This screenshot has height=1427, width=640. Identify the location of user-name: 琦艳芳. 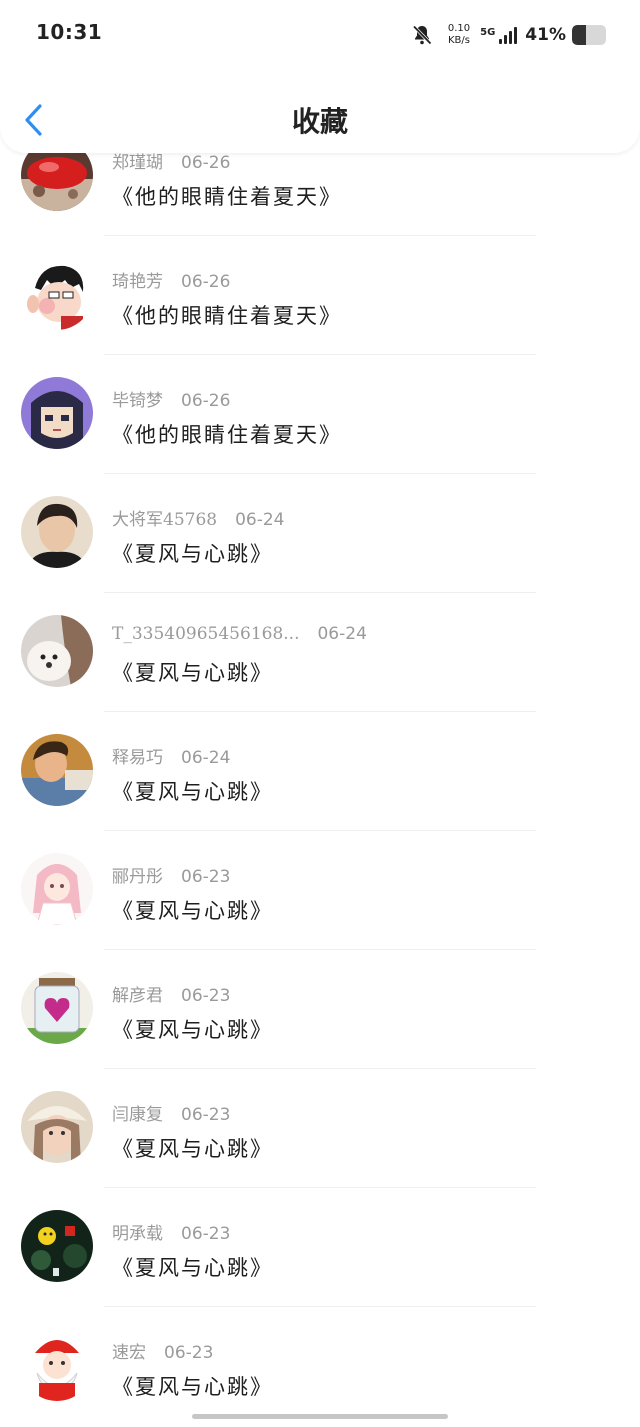
(137, 282).